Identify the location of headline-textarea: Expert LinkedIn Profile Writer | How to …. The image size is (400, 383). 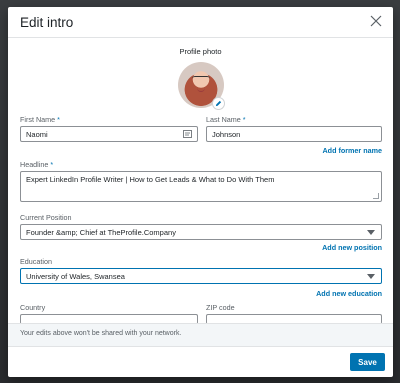
(201, 186).